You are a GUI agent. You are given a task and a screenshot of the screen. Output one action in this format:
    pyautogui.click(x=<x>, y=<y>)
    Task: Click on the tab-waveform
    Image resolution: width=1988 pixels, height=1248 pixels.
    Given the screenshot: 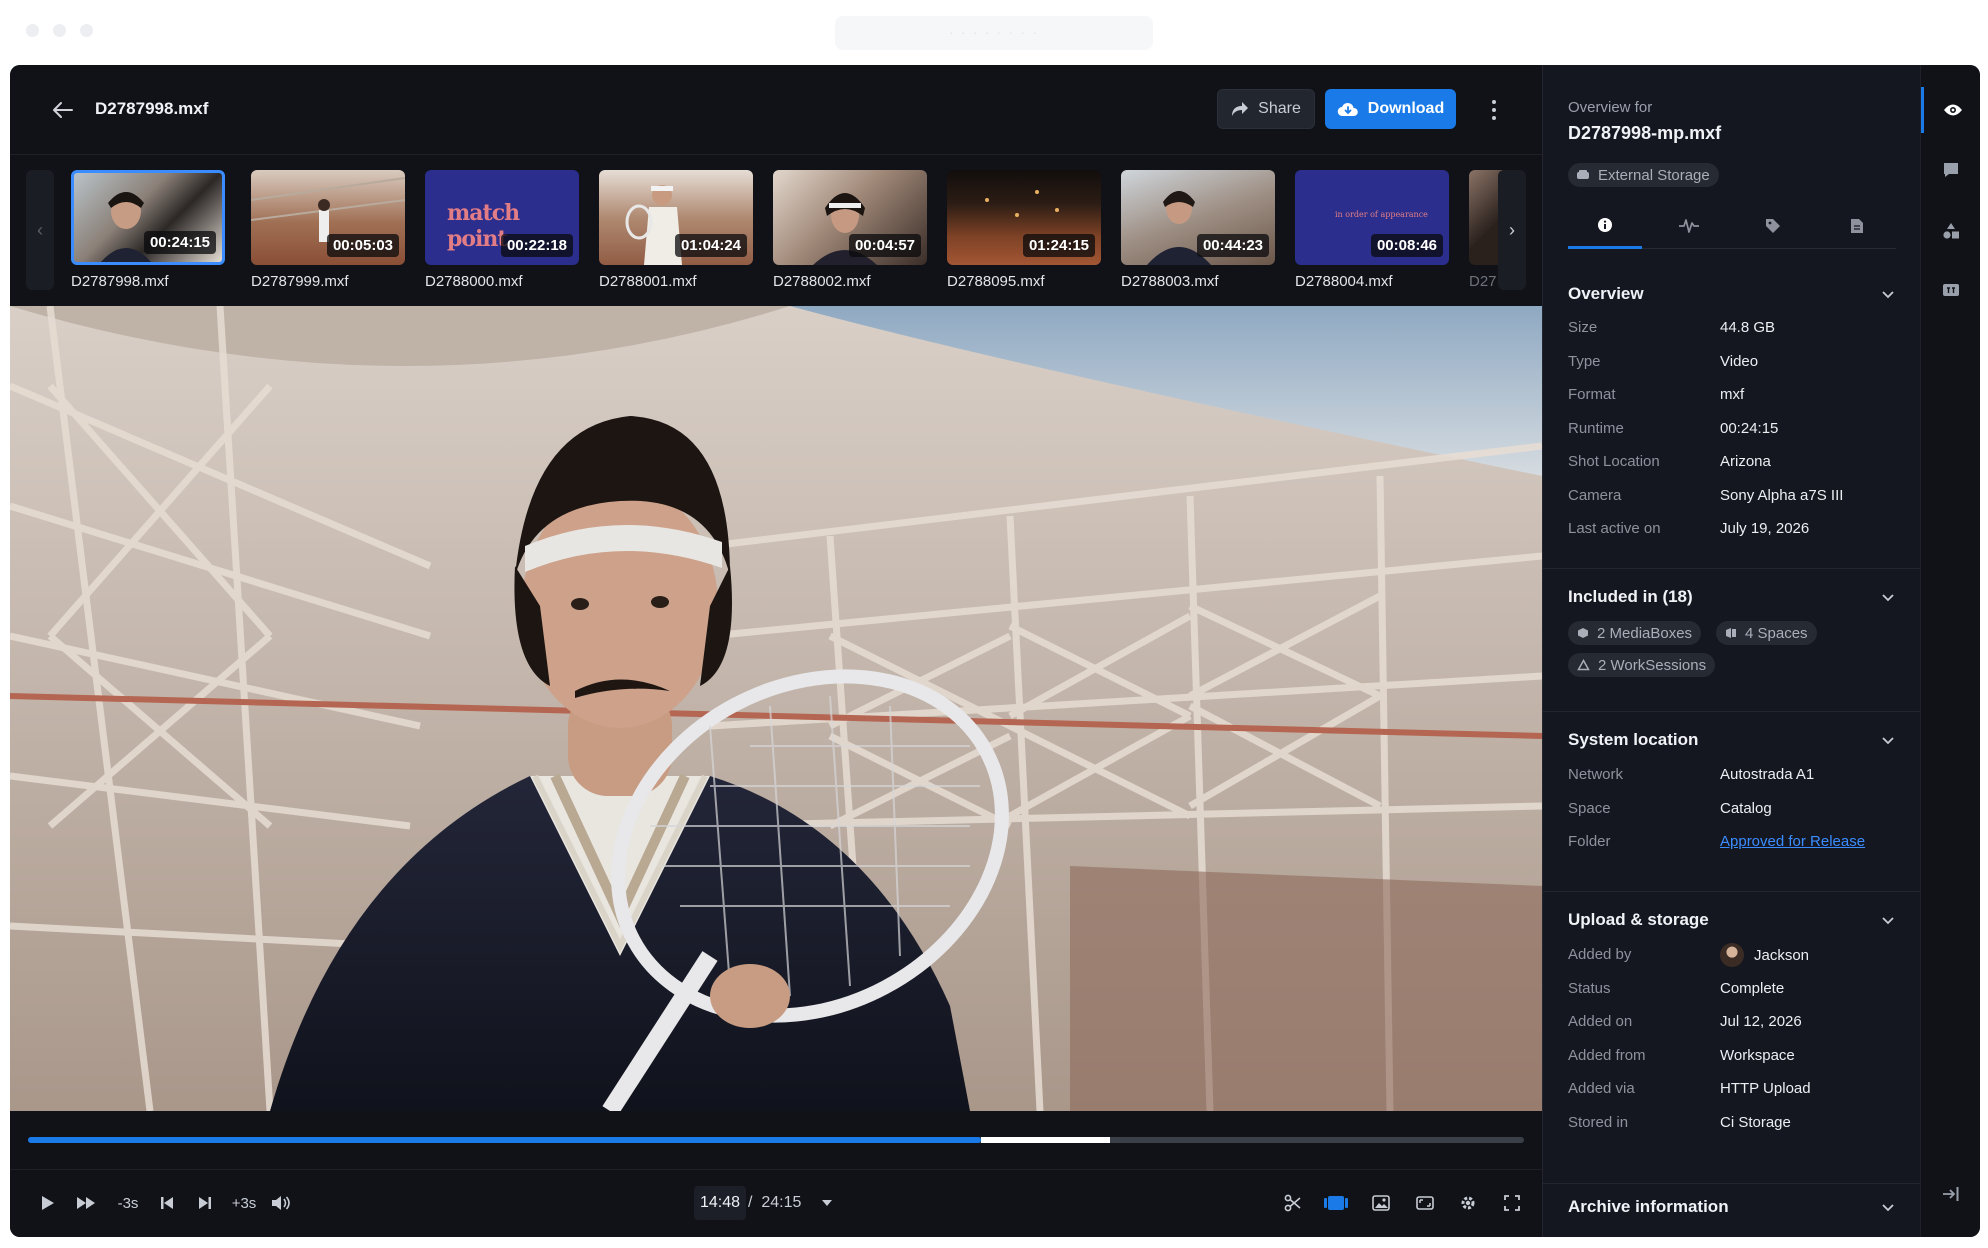 What is the action you would take?
    pyautogui.click(x=1689, y=226)
    